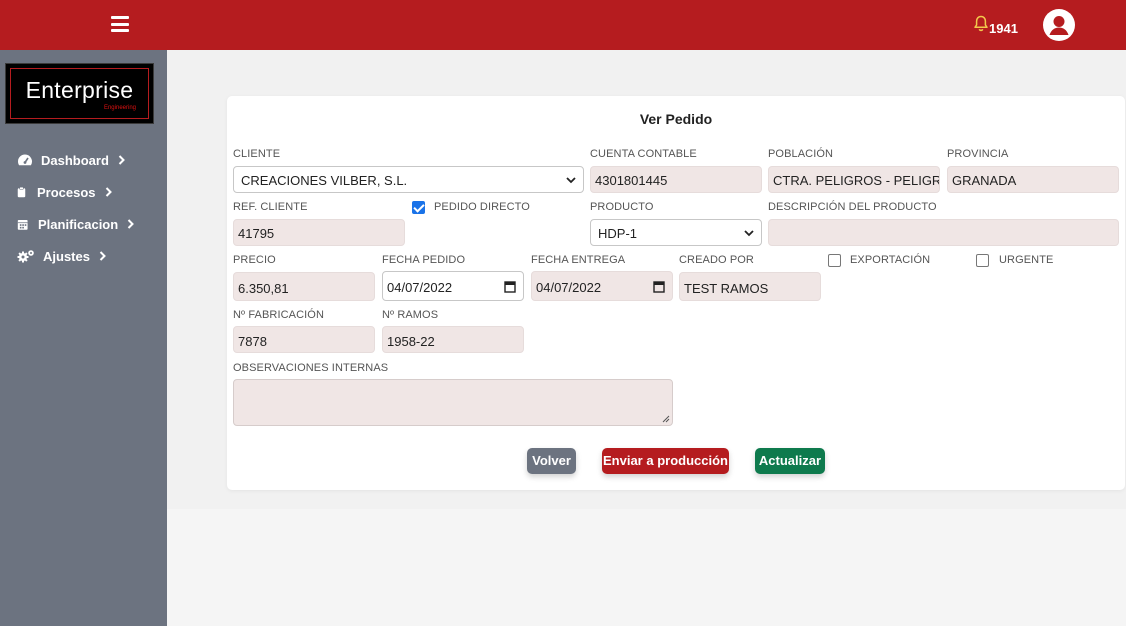 Image resolution: width=1126 pixels, height=626 pixels. What do you see at coordinates (578, 260) in the screenshot?
I see `fecha-entrega-label: FECHA ENTREGA` at bounding box center [578, 260].